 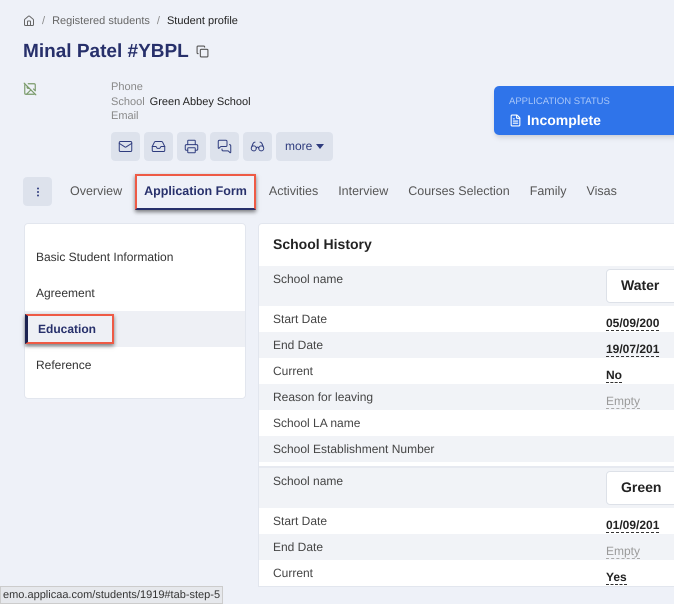 I want to click on printer-button, so click(x=191, y=146).